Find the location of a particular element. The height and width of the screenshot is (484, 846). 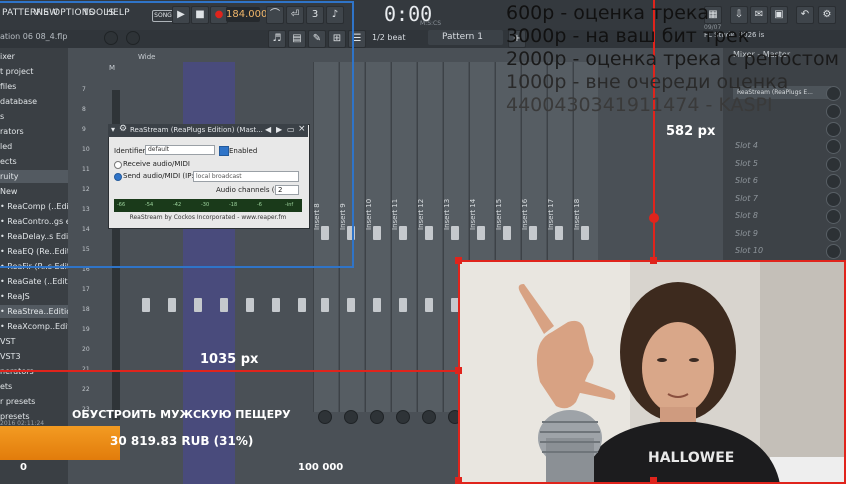

browser-item: VST is located at coordinates (34, 341).